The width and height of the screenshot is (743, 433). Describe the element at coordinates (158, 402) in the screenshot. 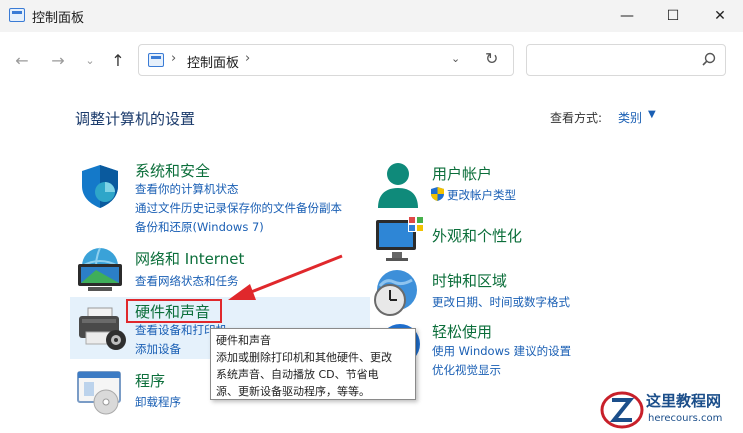

I see `link-uninstall-program: 卸载程序` at that location.